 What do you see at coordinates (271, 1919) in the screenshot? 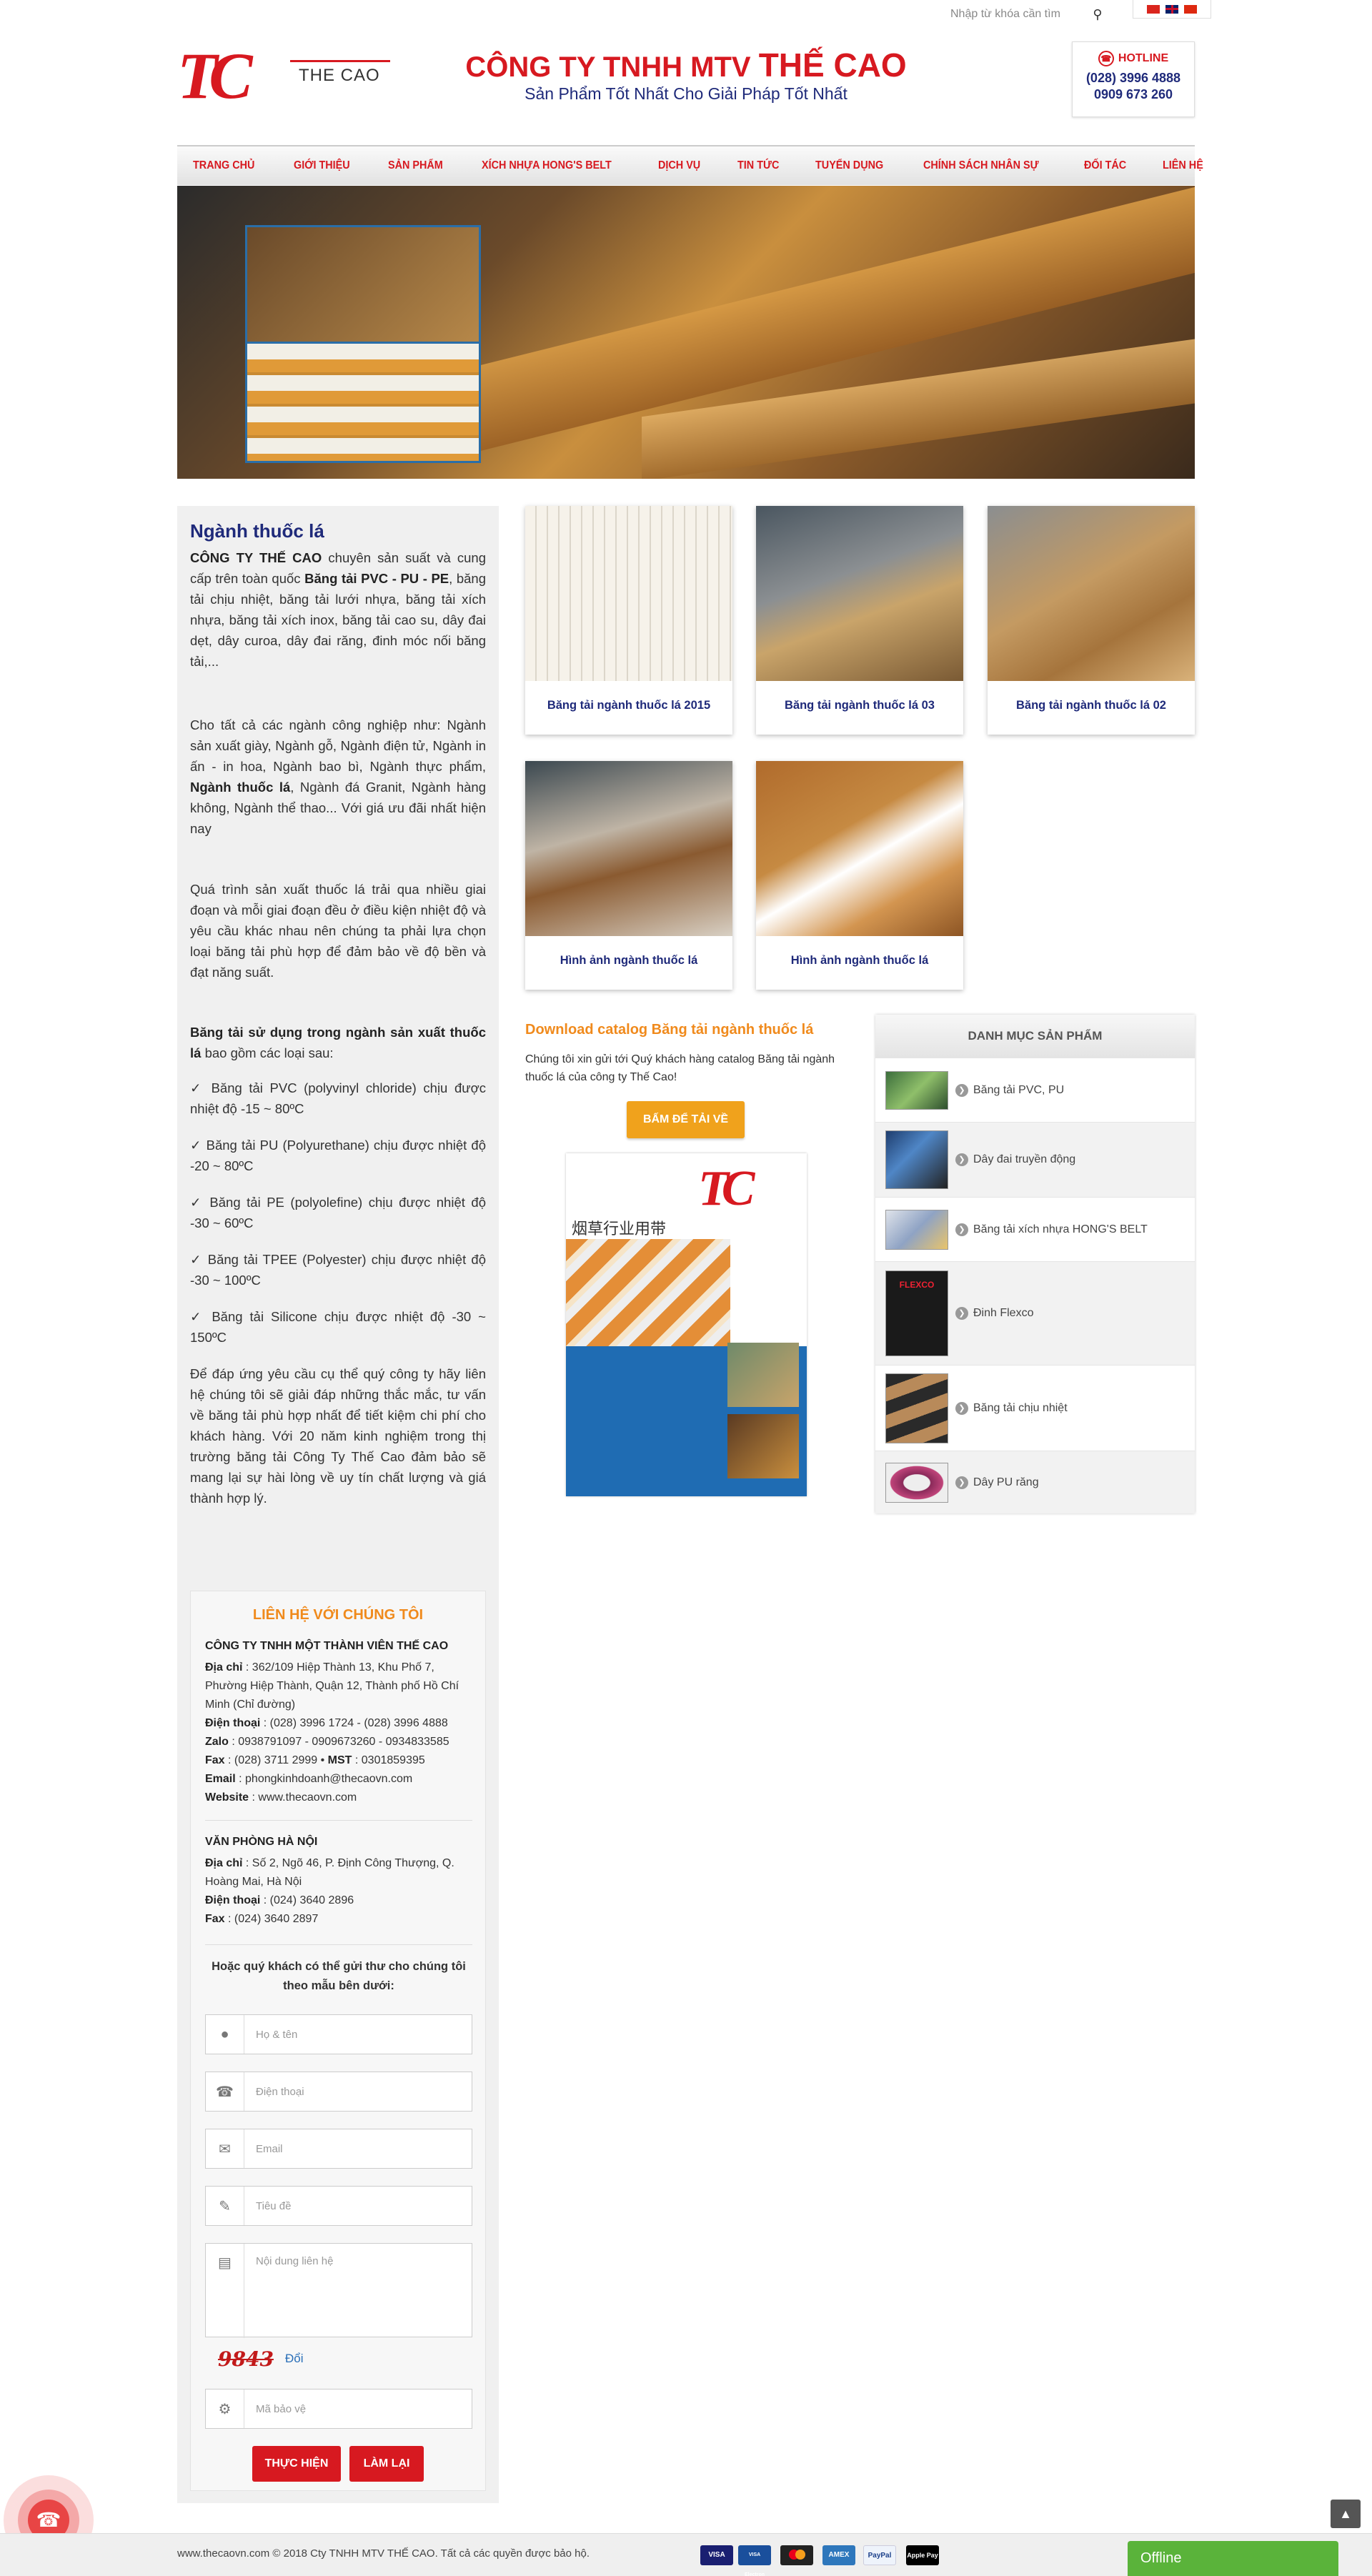
I see `hanoi-fax: : (024) 3640 2897` at bounding box center [271, 1919].